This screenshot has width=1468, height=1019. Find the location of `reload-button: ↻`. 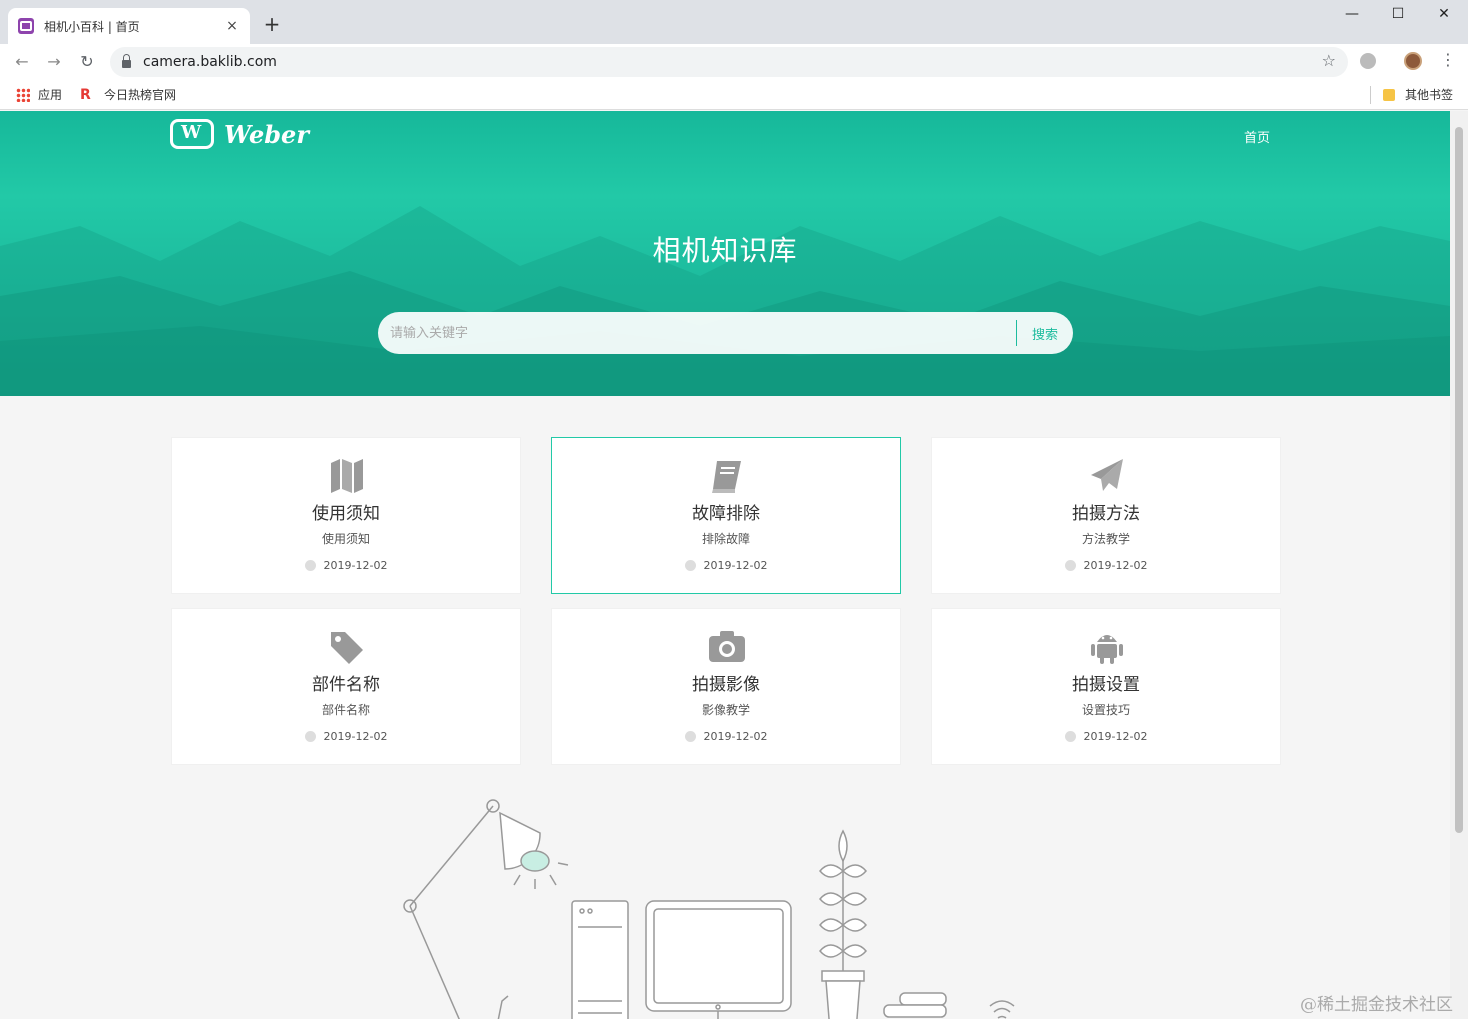

reload-button: ↻ is located at coordinates (87, 62).